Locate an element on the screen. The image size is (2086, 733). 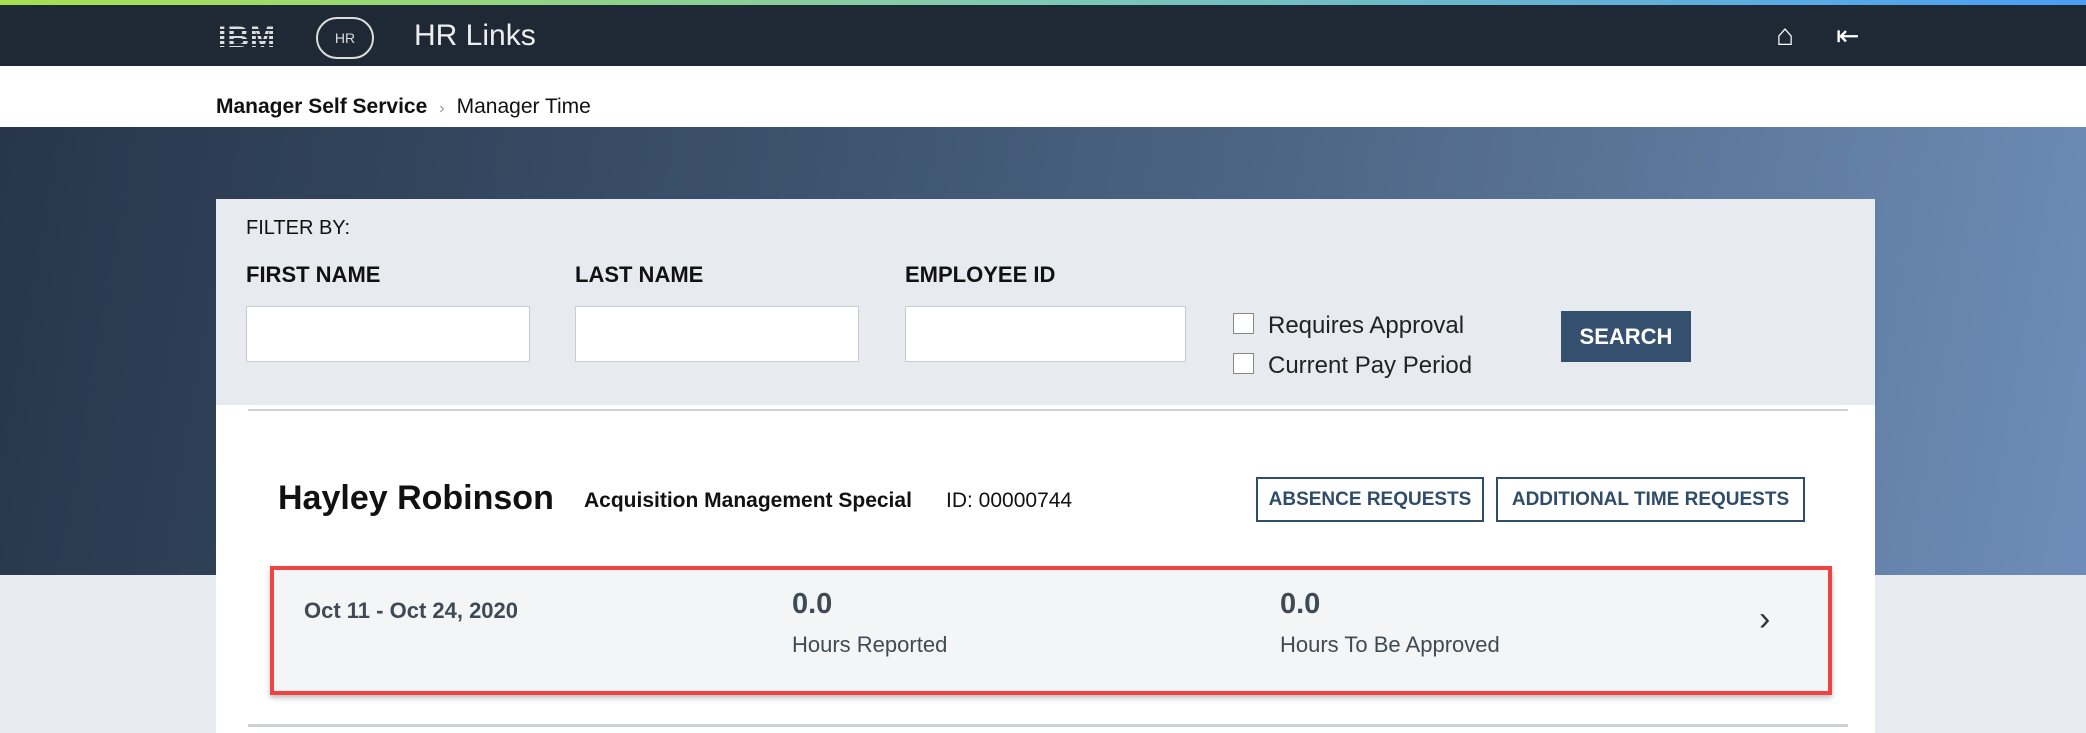
sign-out-icon: ⇤ is located at coordinates (1847, 36).